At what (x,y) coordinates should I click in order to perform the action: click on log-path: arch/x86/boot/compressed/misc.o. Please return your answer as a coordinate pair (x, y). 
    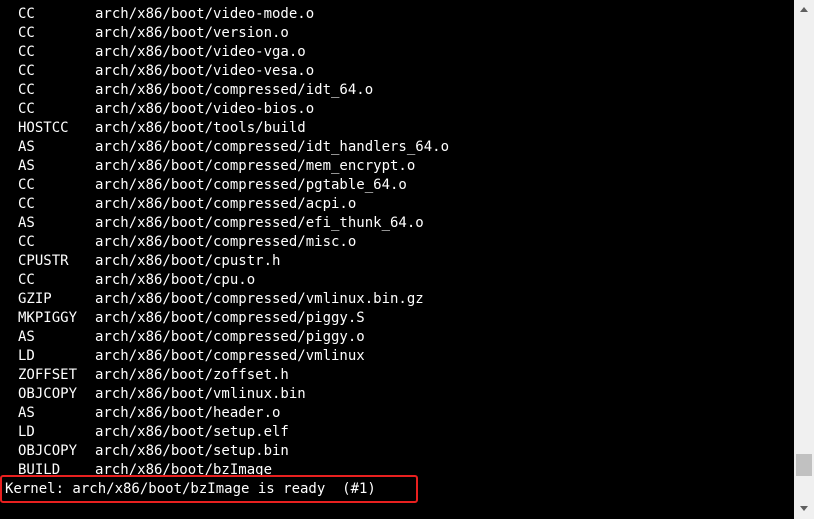
    Looking at the image, I should click on (226, 242).